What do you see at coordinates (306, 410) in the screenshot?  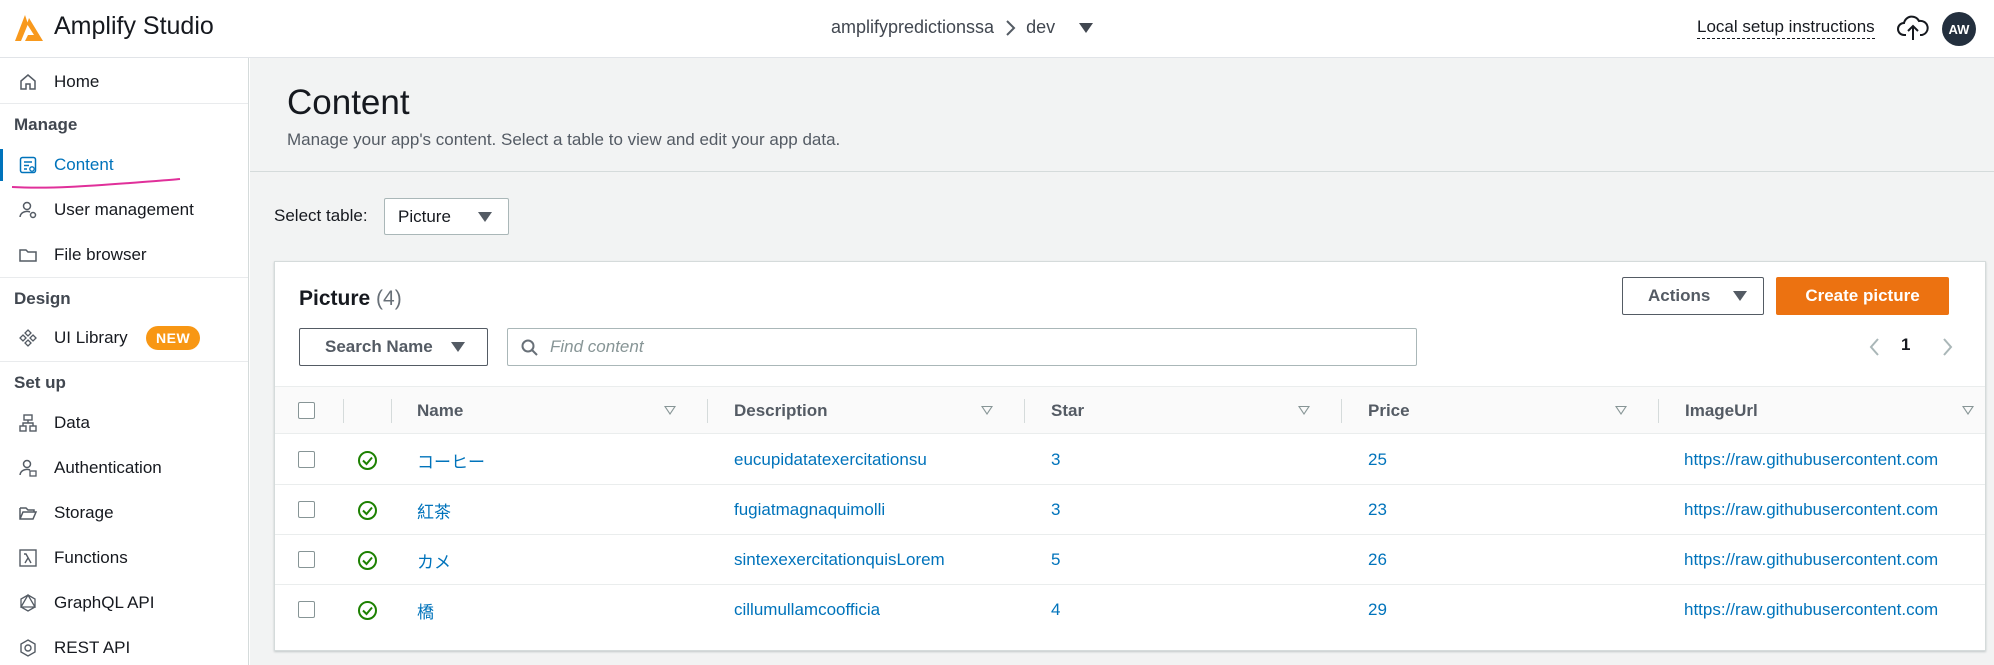 I see `select-all-checkbox` at bounding box center [306, 410].